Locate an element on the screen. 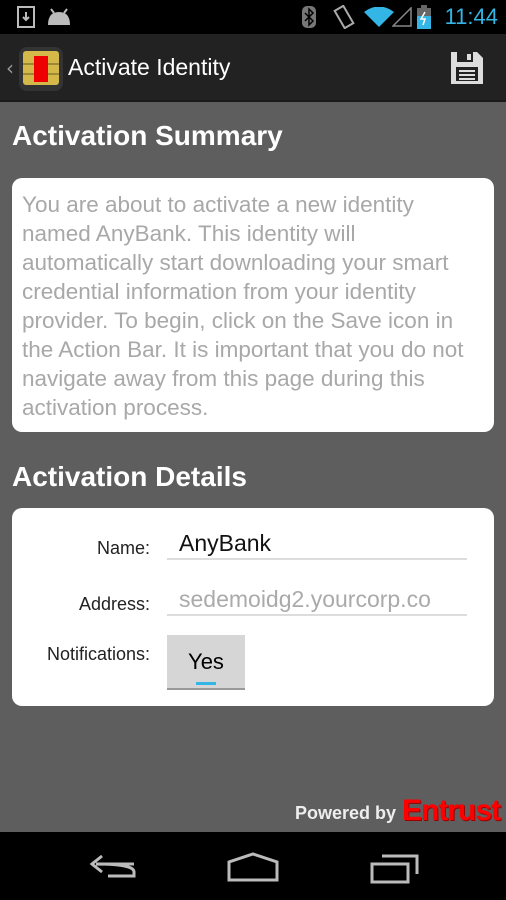 The image size is (506, 900). entrust-logo: Entrust is located at coordinates (451, 810).